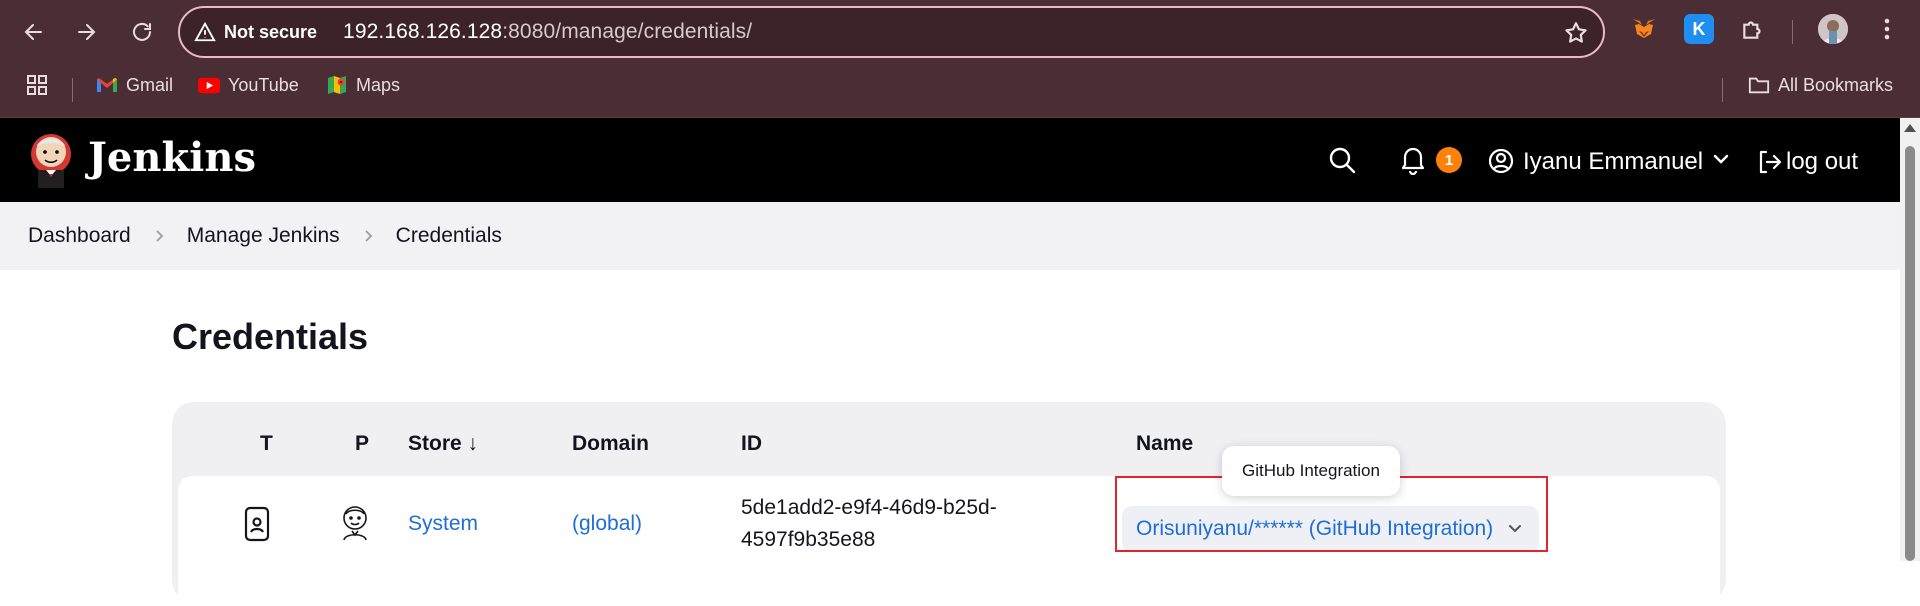 The image size is (1920, 606). I want to click on scroll-up-arrow-icon, so click(1910, 128).